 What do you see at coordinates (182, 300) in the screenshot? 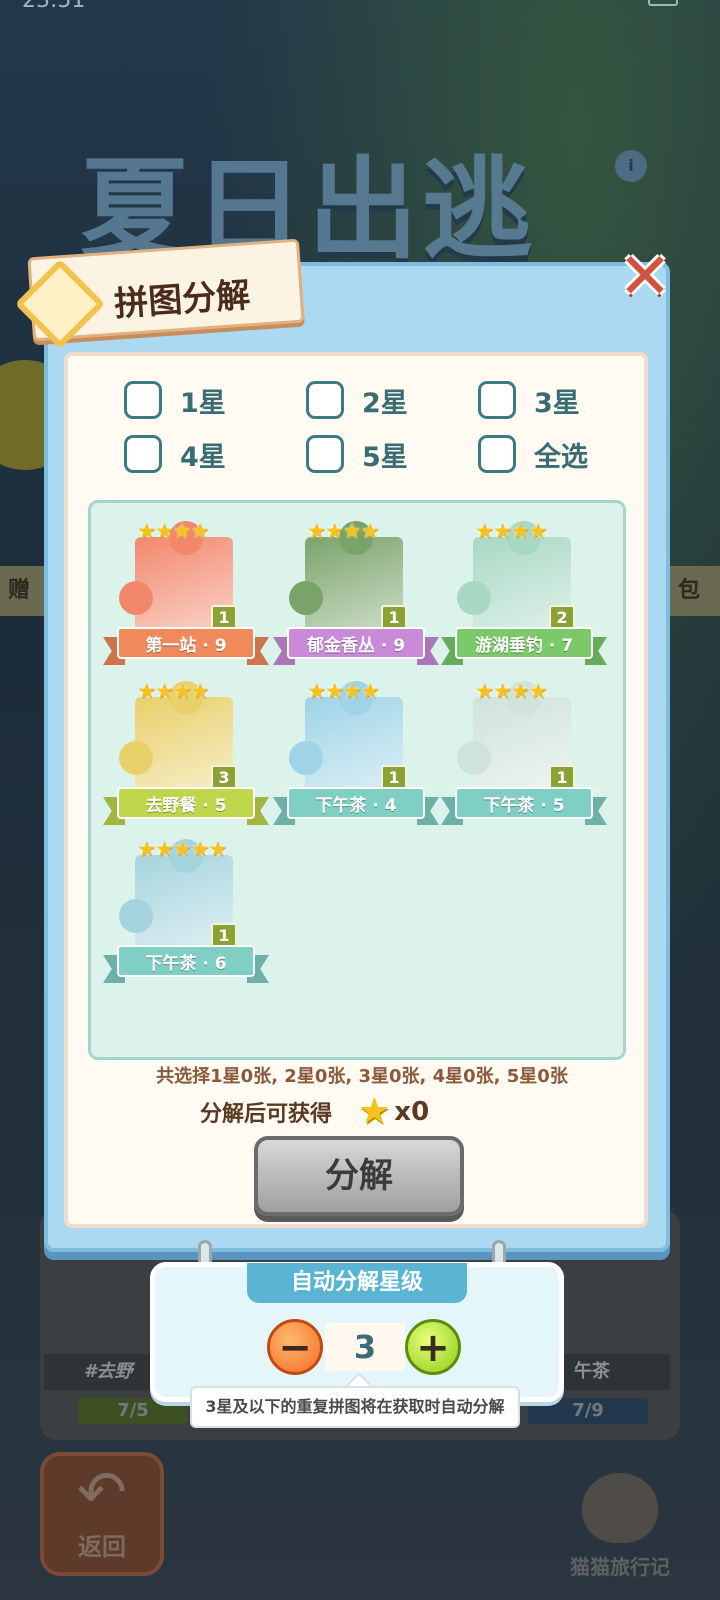
I see `dialog-title: 拼图分解` at bounding box center [182, 300].